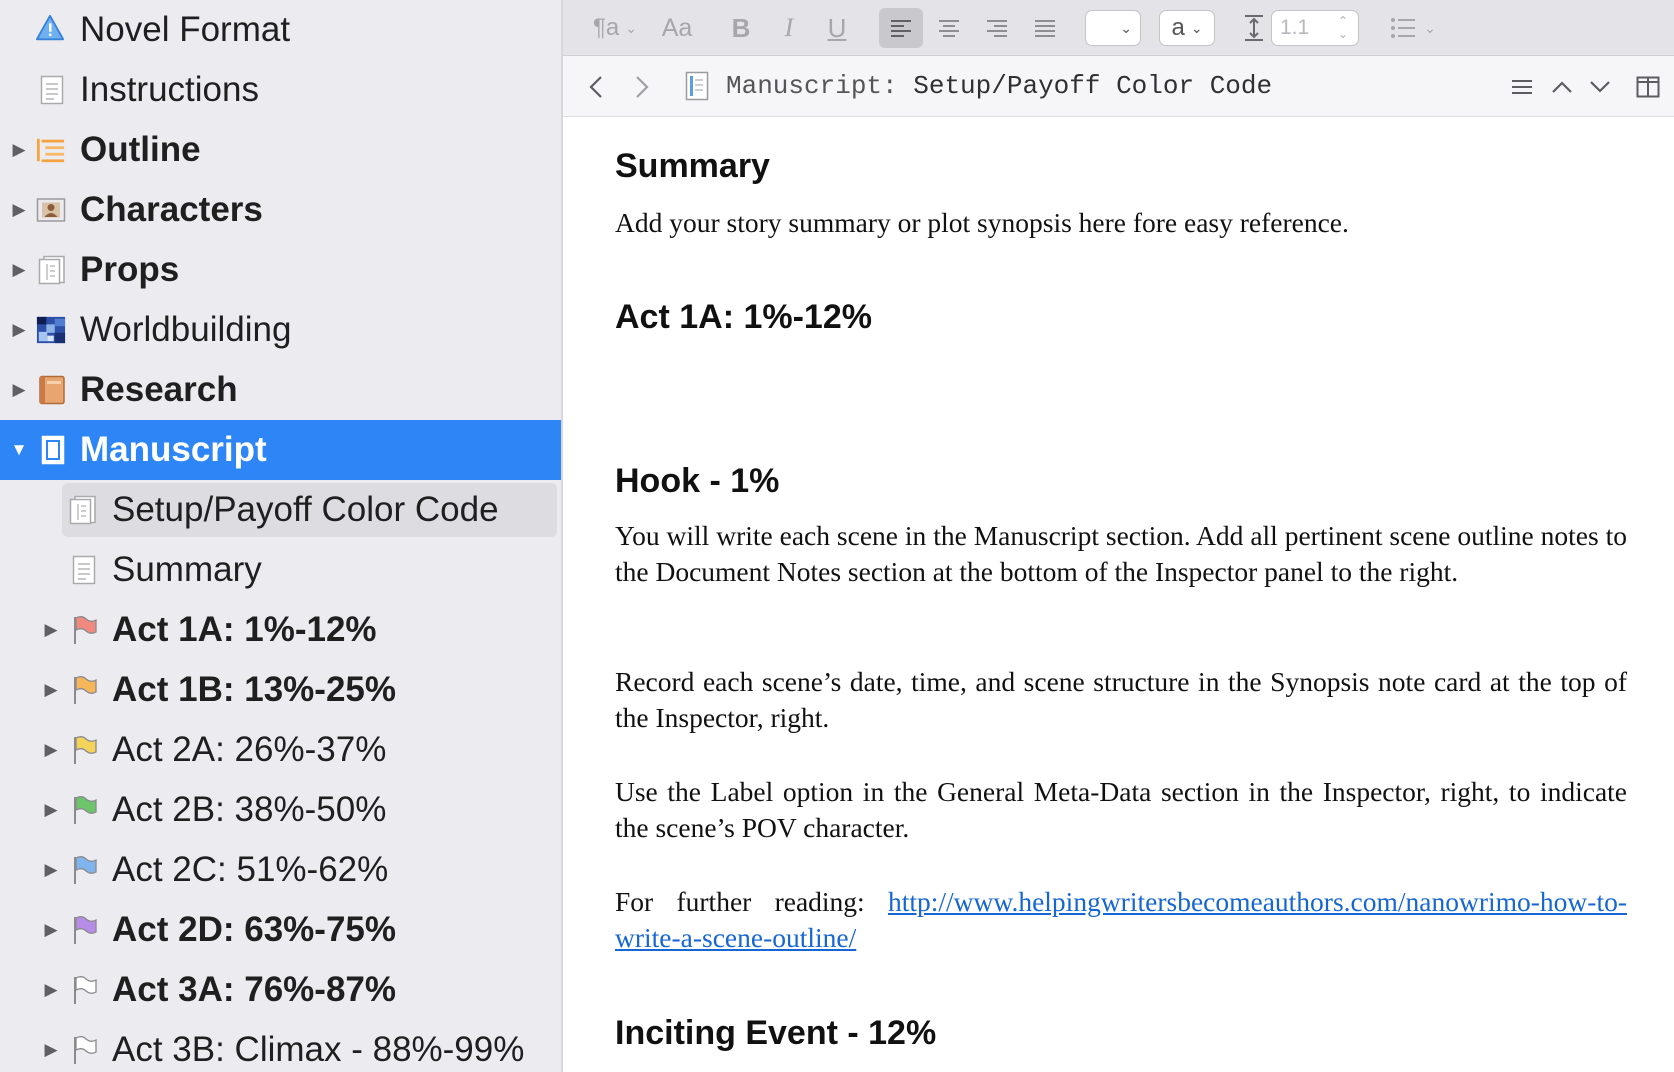 The width and height of the screenshot is (1674, 1072). I want to click on align-center-icon, so click(949, 28).